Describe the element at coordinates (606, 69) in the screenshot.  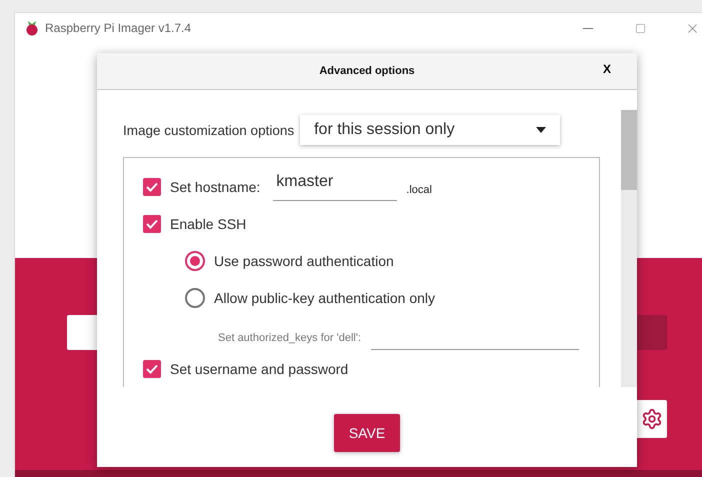
I see `close-button: X` at that location.